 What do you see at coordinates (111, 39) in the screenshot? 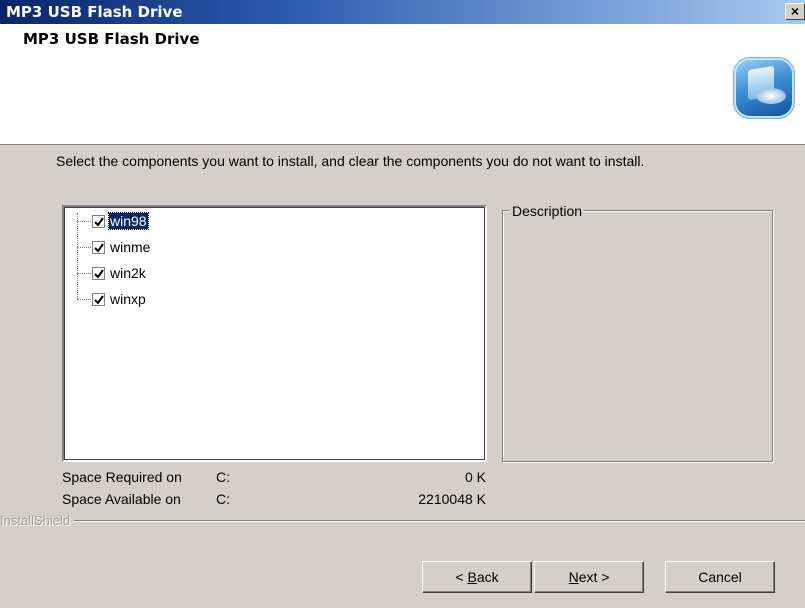
I see `header-title: MP3 USB Flash Drive` at bounding box center [111, 39].